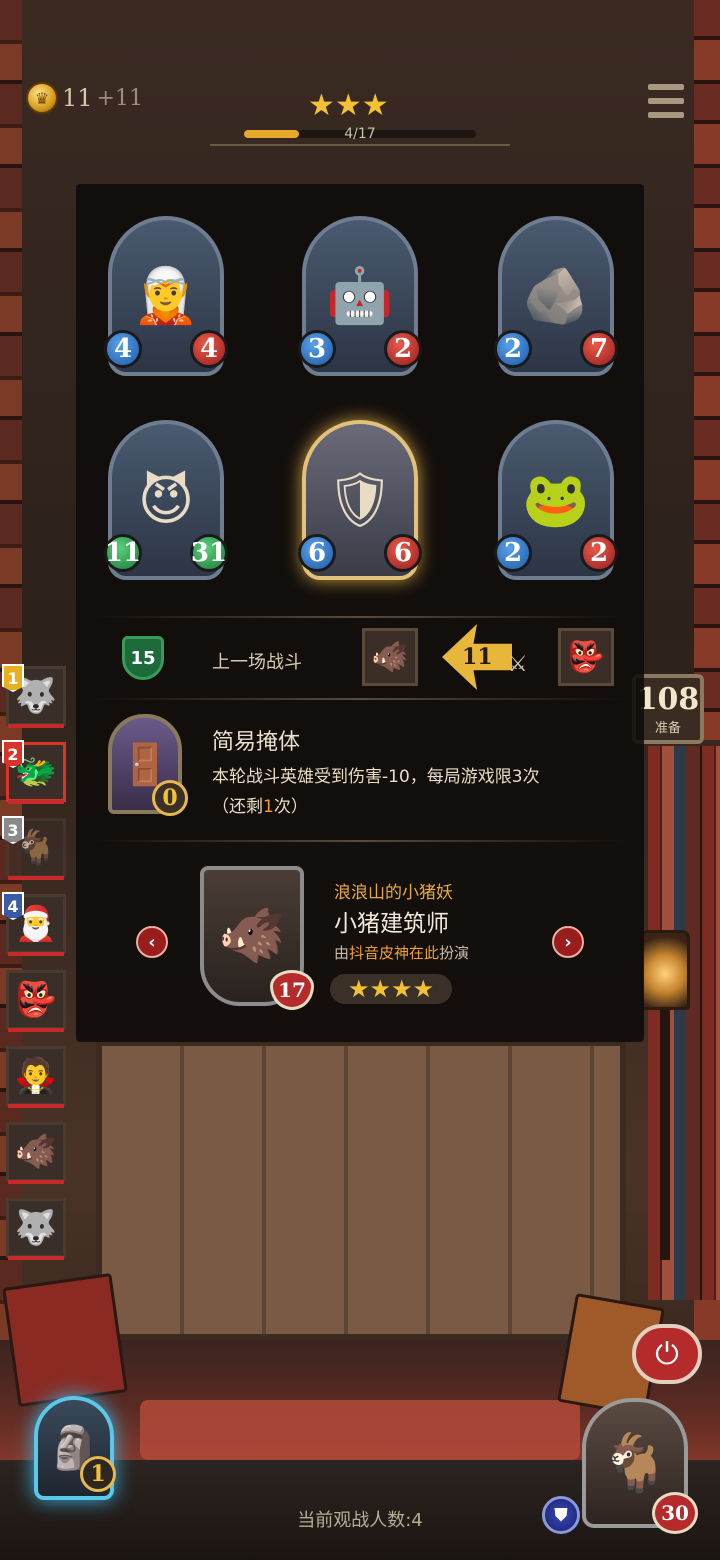 The width and height of the screenshot is (720, 1560). What do you see at coordinates (391, 924) in the screenshot?
I see `player-name: 小猪建筑师` at bounding box center [391, 924].